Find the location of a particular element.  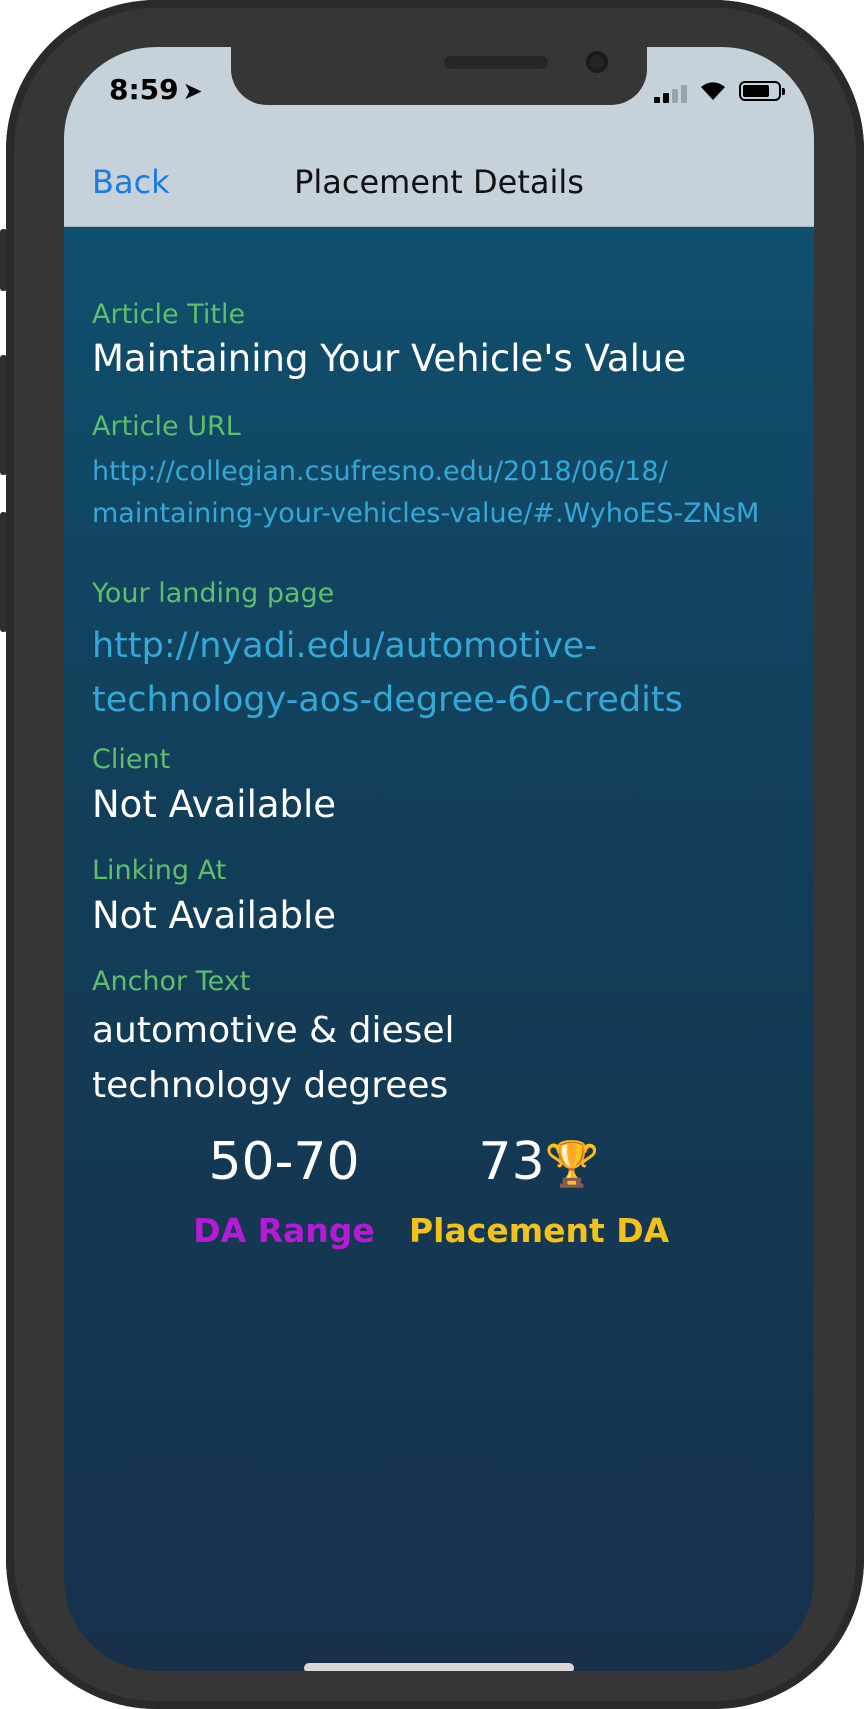

placement-da-value: 73🏆 is located at coordinates (539, 1162).